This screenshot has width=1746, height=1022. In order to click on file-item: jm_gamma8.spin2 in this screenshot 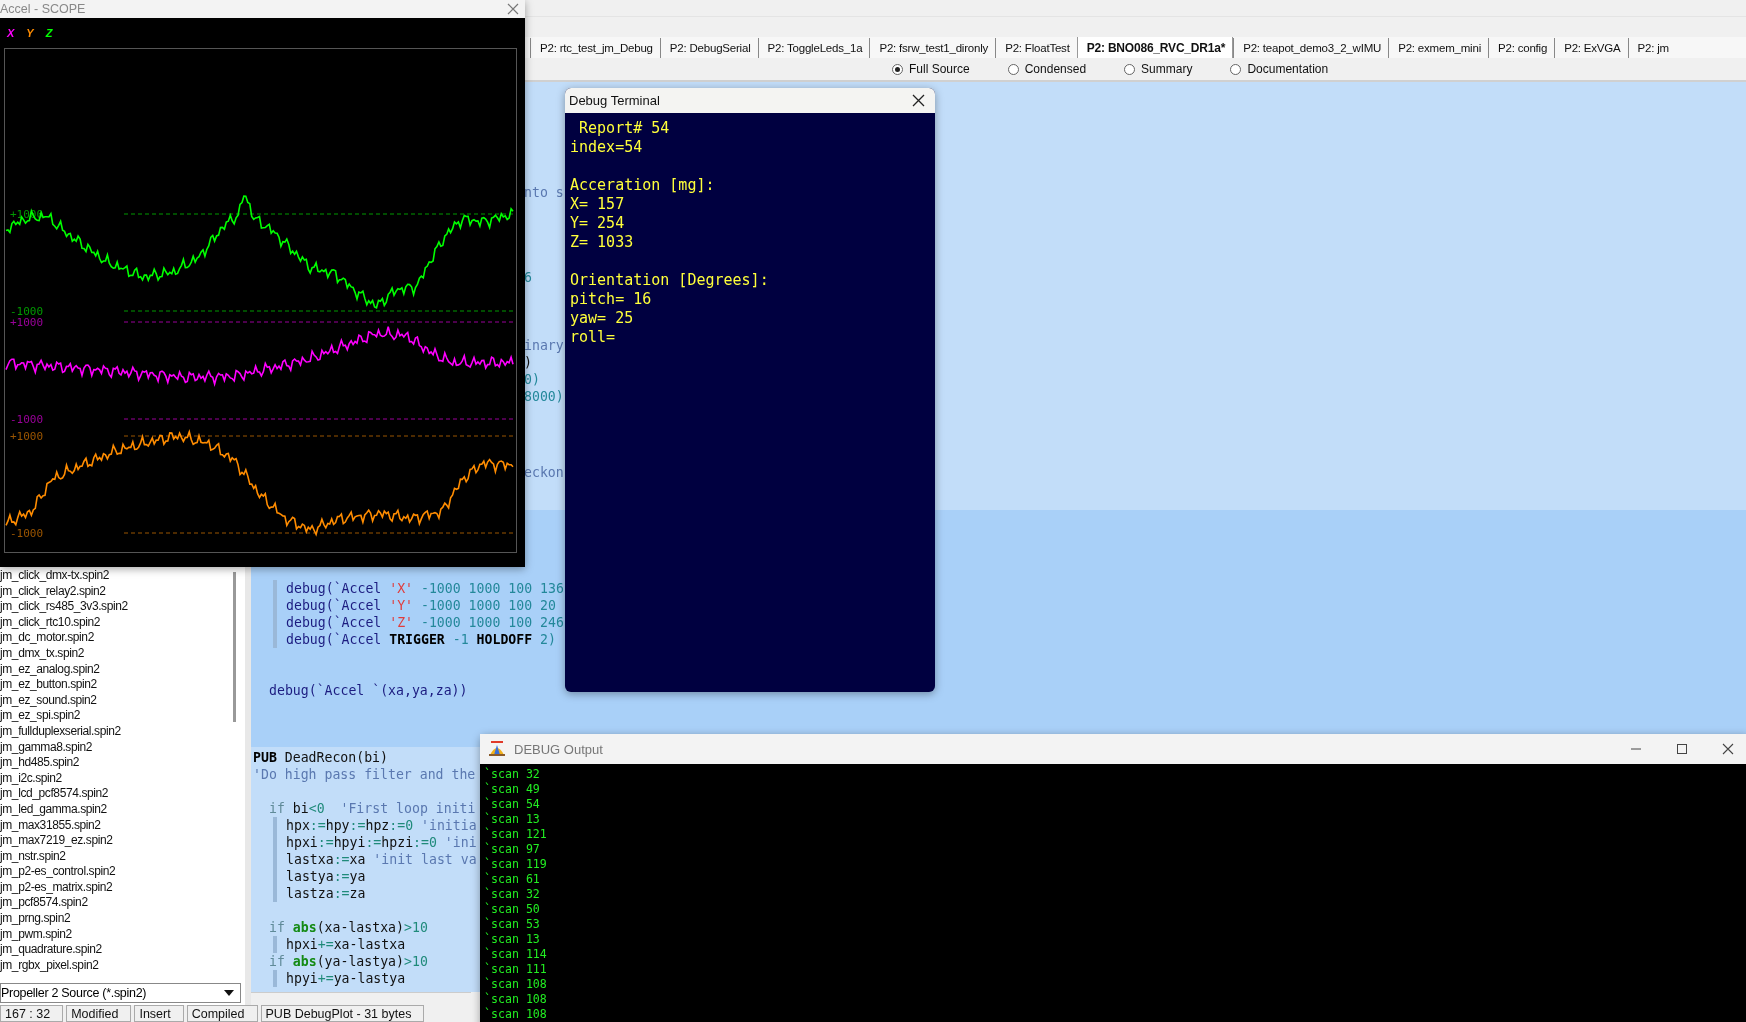, I will do `click(122, 747)`.